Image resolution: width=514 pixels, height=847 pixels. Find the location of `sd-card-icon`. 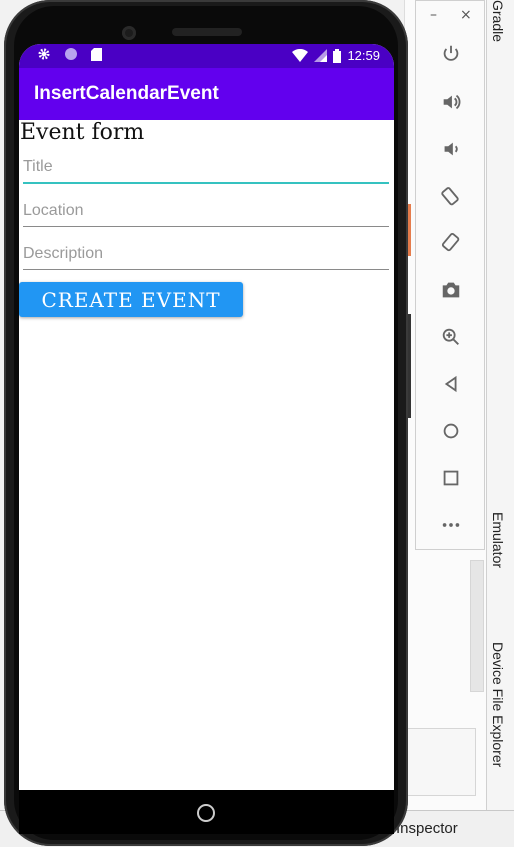

sd-card-icon is located at coordinates (96, 54).